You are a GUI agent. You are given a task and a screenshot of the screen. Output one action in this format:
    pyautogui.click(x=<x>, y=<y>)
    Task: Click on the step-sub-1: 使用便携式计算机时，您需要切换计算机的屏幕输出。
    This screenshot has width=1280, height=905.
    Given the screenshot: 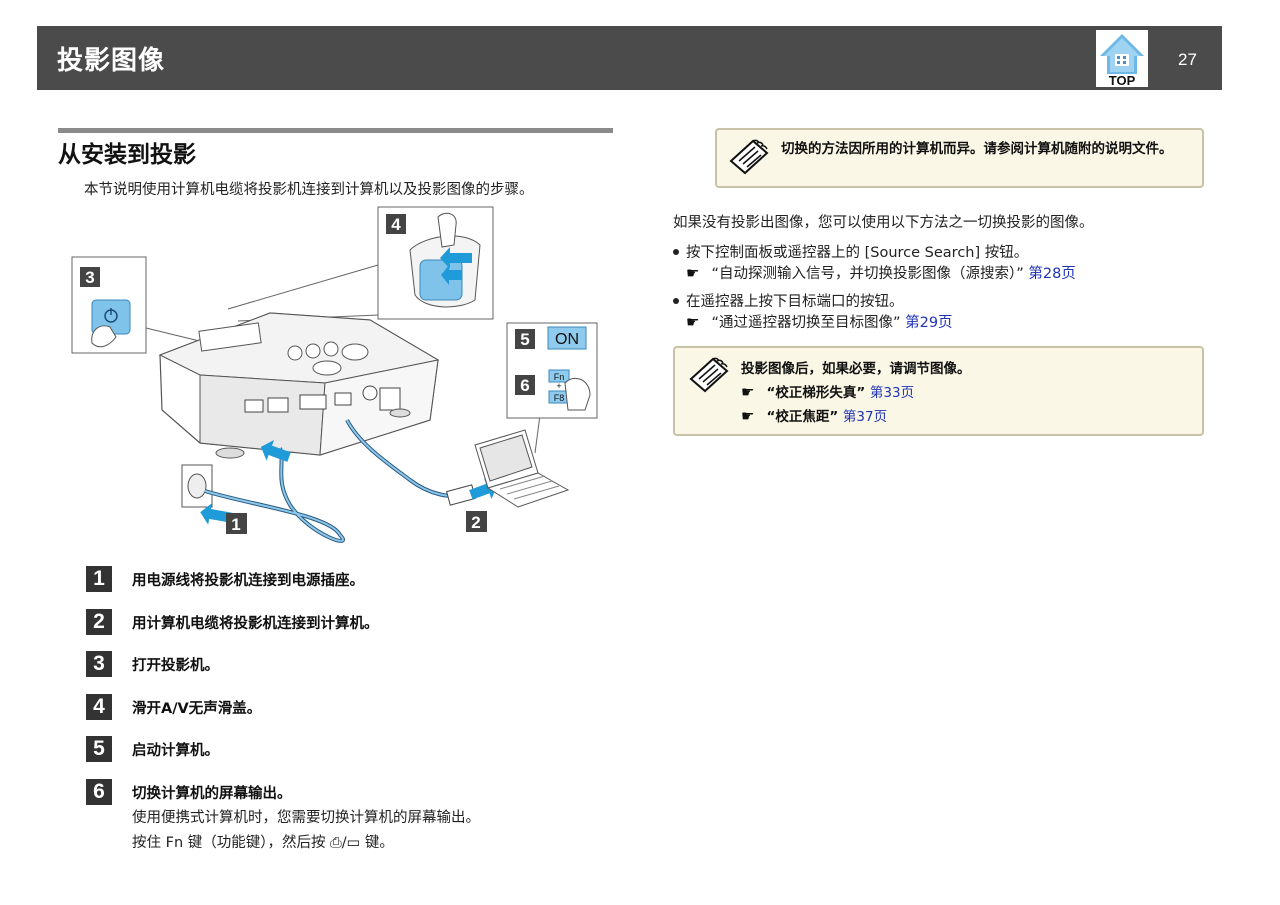 What is the action you would take?
    pyautogui.click(x=306, y=818)
    